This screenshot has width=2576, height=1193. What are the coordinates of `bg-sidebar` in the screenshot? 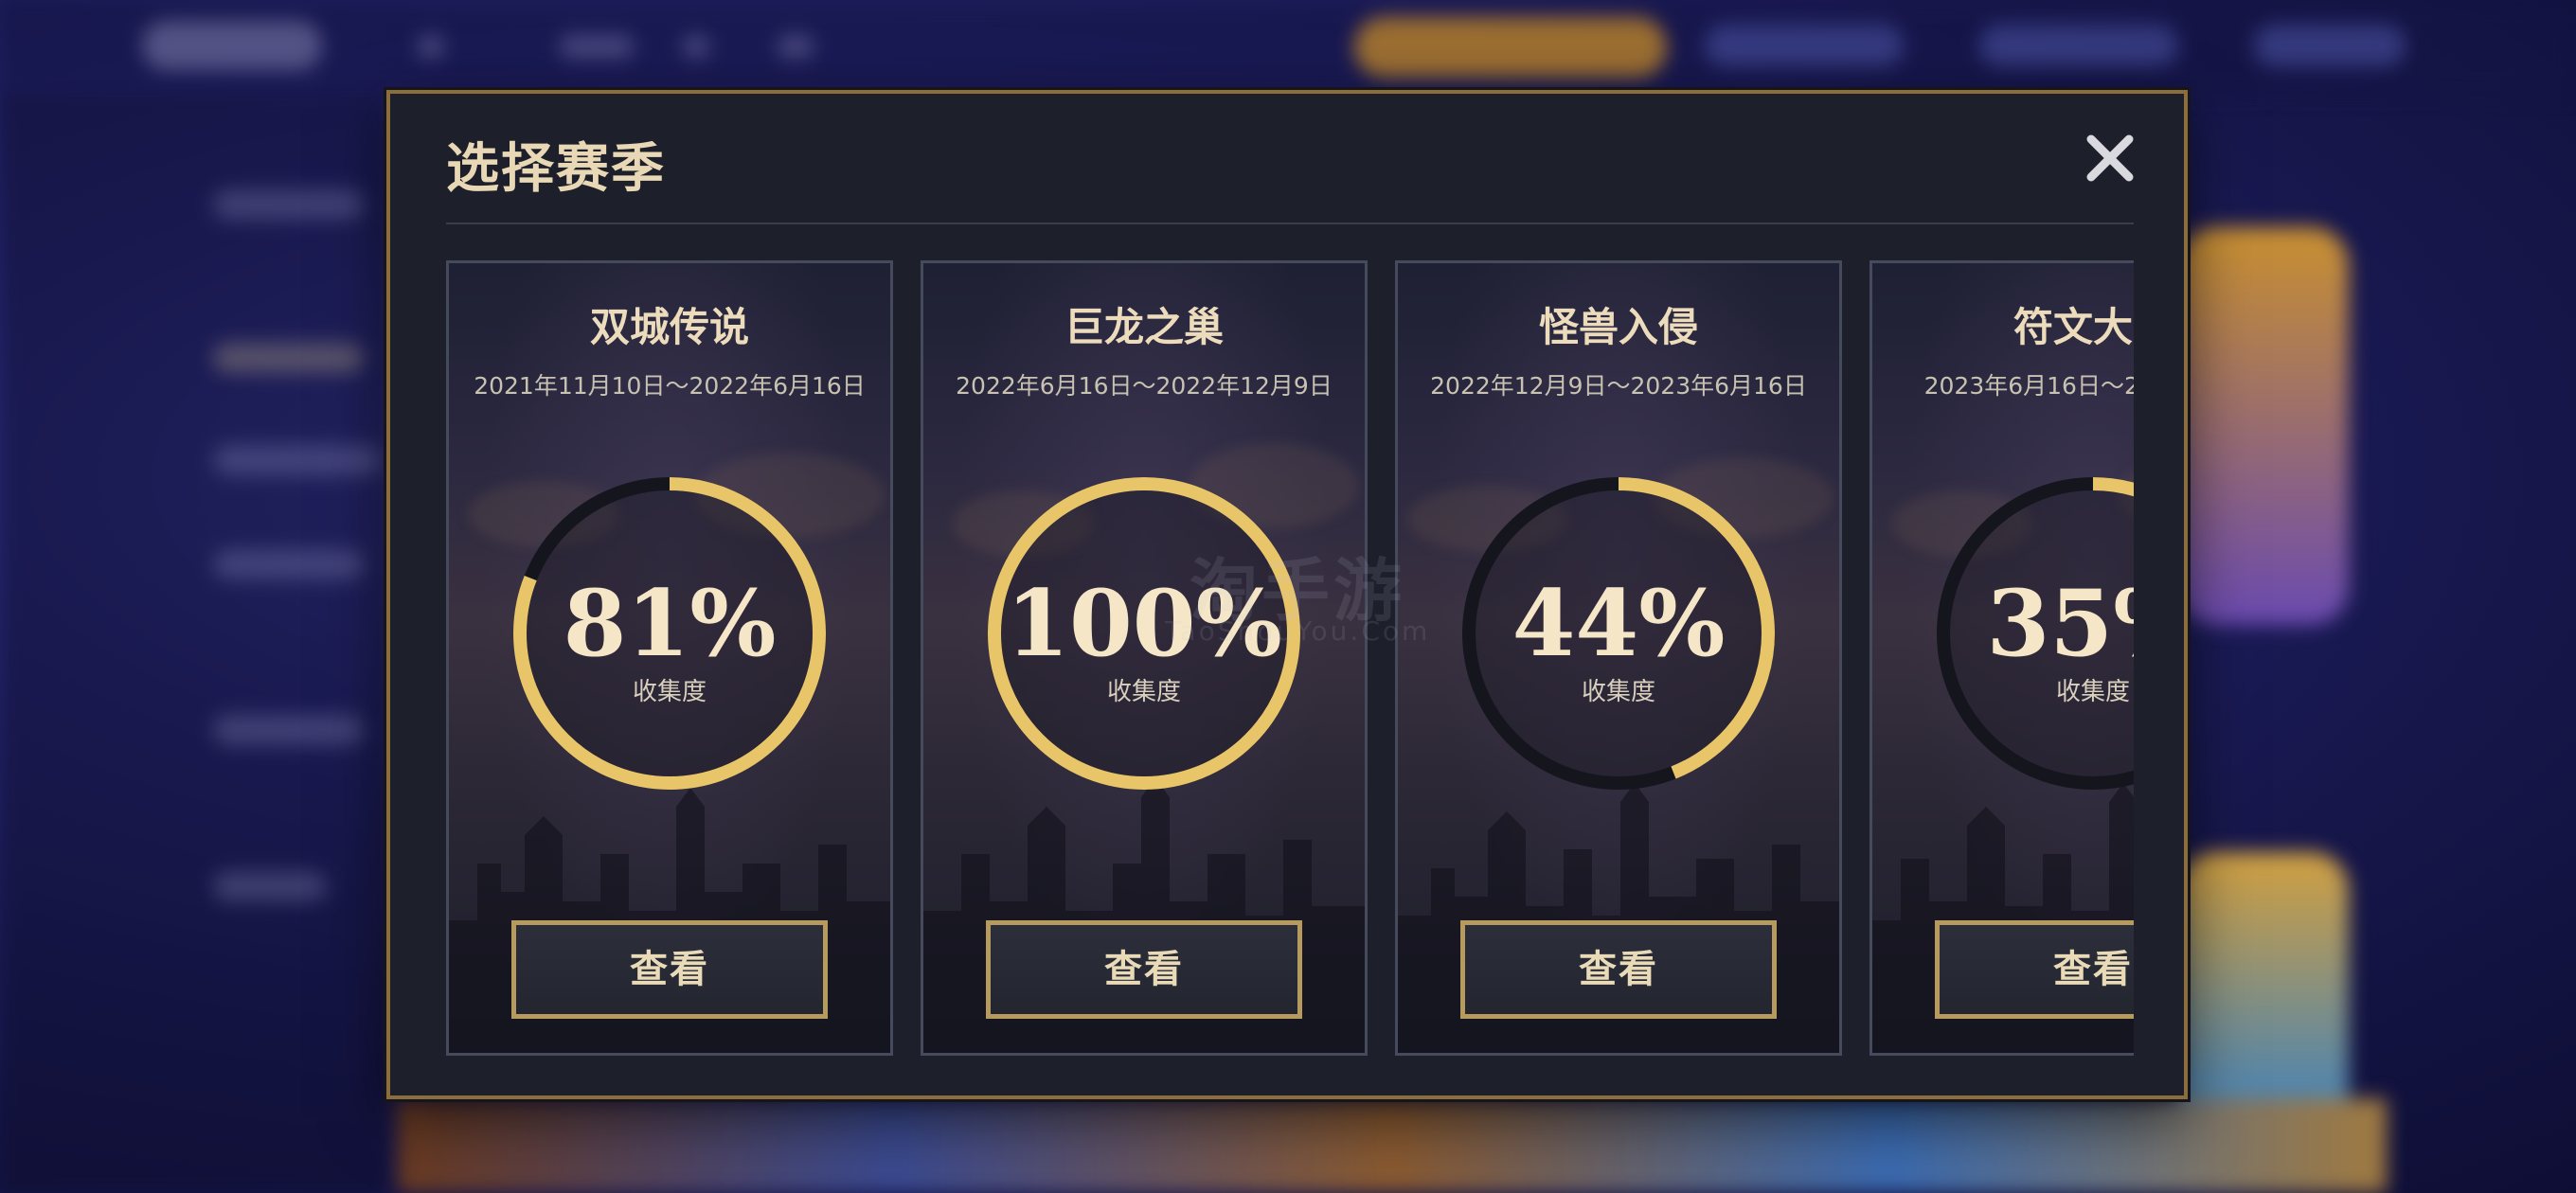 It's located at (194, 644).